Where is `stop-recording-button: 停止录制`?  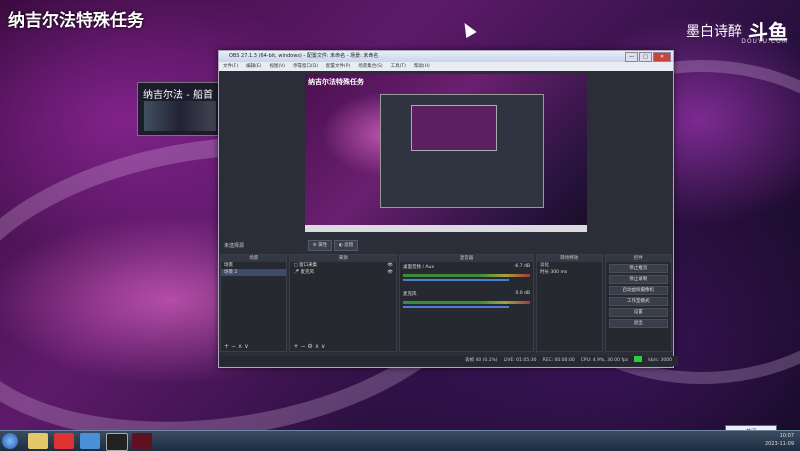 stop-recording-button: 停止录制 is located at coordinates (638, 279).